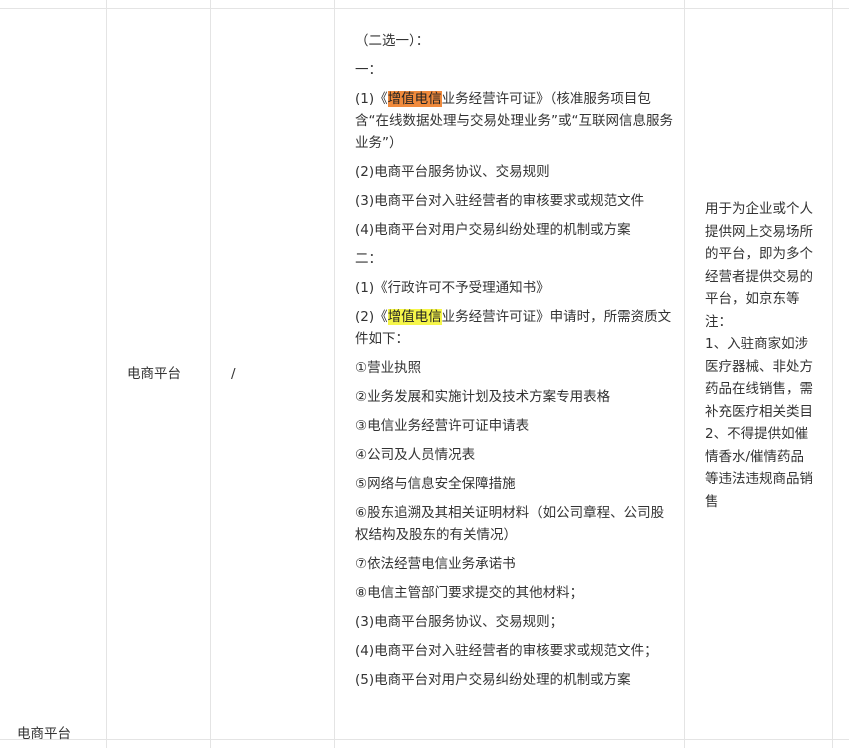 Image resolution: width=849 pixels, height=748 pixels. What do you see at coordinates (435, 564) in the screenshot?
I see `doc-item: ⑦依法经营电信业务承诺书` at bounding box center [435, 564].